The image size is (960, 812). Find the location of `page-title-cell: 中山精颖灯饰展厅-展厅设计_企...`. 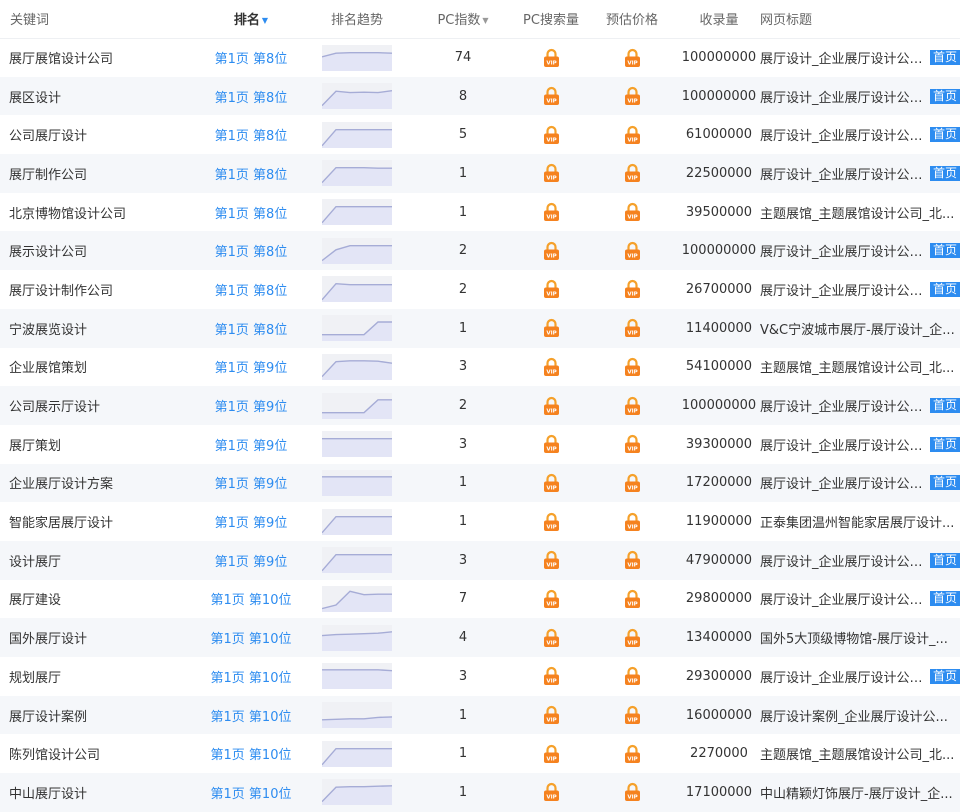

page-title-cell: 中山精颖灯饰展厅-展厅设计_企... is located at coordinates (859, 792).